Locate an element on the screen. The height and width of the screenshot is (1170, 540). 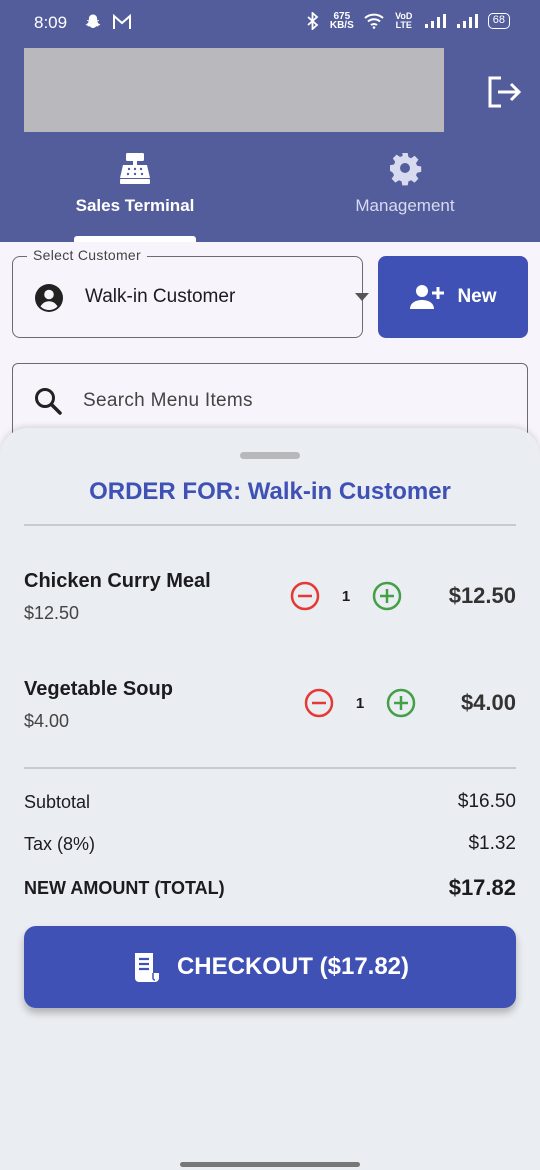
customer-select-value: Walk-in Customer is located at coordinates (160, 296).